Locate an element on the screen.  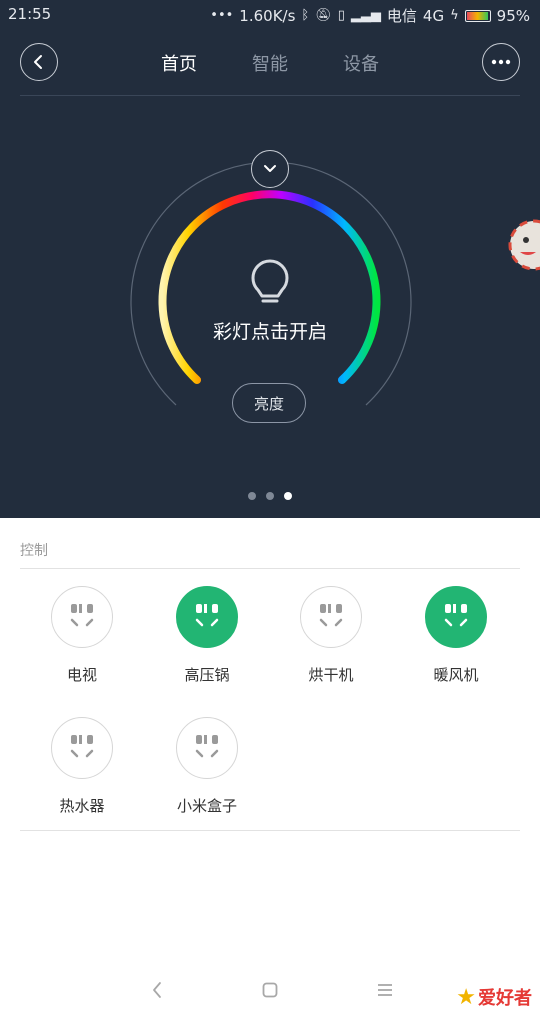
tab-devices: 设备 is located at coordinates (361, 63).